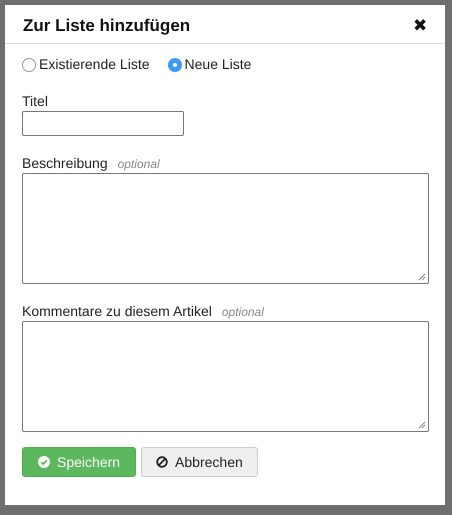 The height and width of the screenshot is (515, 452). What do you see at coordinates (86, 64) in the screenshot?
I see `radio-option: Existierende Liste` at bounding box center [86, 64].